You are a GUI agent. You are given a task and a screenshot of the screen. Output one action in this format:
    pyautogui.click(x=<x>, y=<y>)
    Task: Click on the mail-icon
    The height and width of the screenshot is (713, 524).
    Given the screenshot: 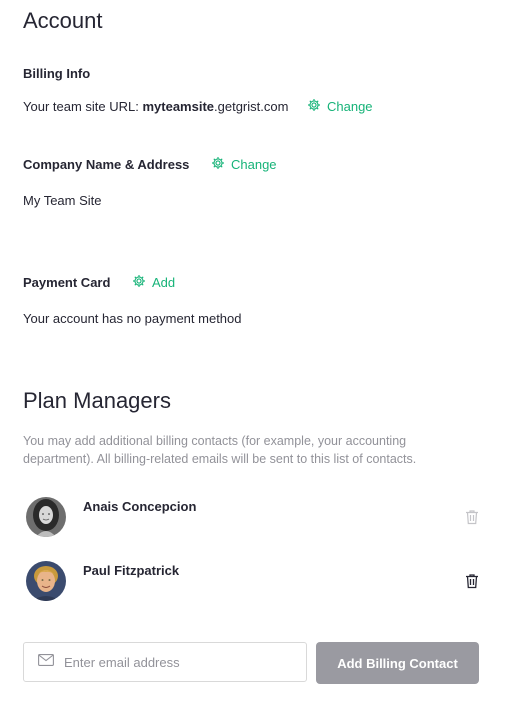 What is the action you would take?
    pyautogui.click(x=46, y=662)
    